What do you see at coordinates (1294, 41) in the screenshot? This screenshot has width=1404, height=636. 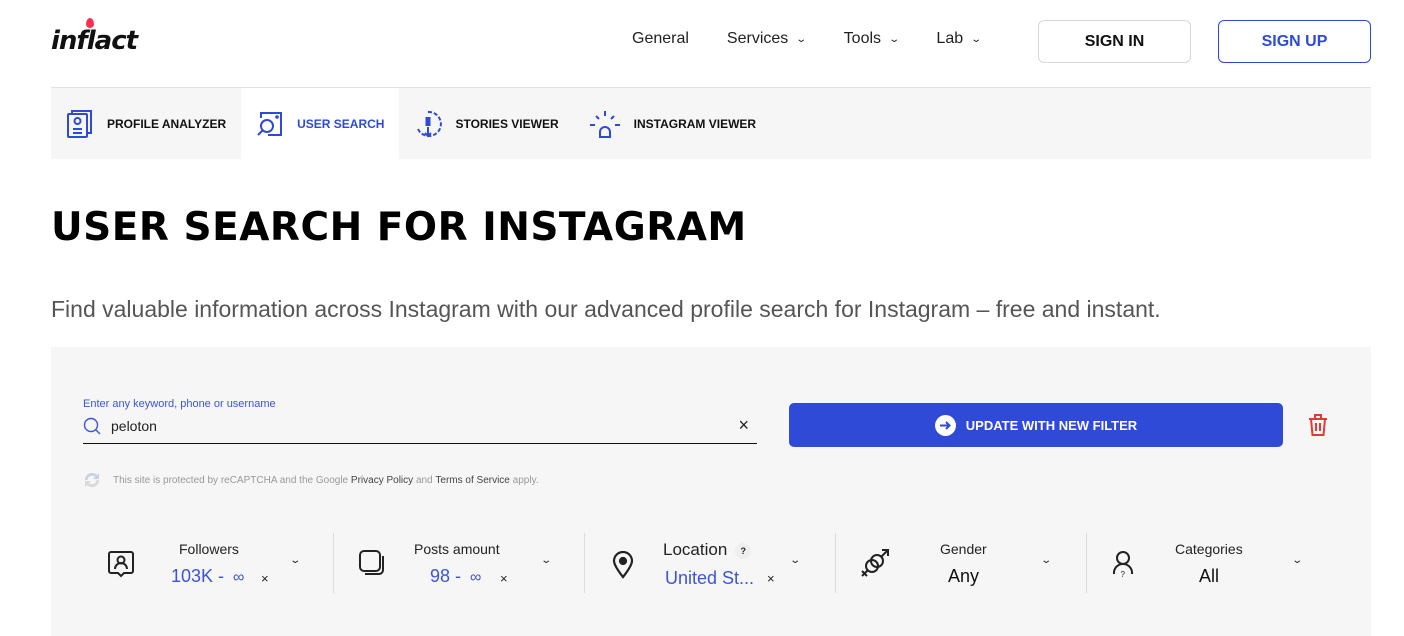 I see `sign-up-button: SIGN UP` at bounding box center [1294, 41].